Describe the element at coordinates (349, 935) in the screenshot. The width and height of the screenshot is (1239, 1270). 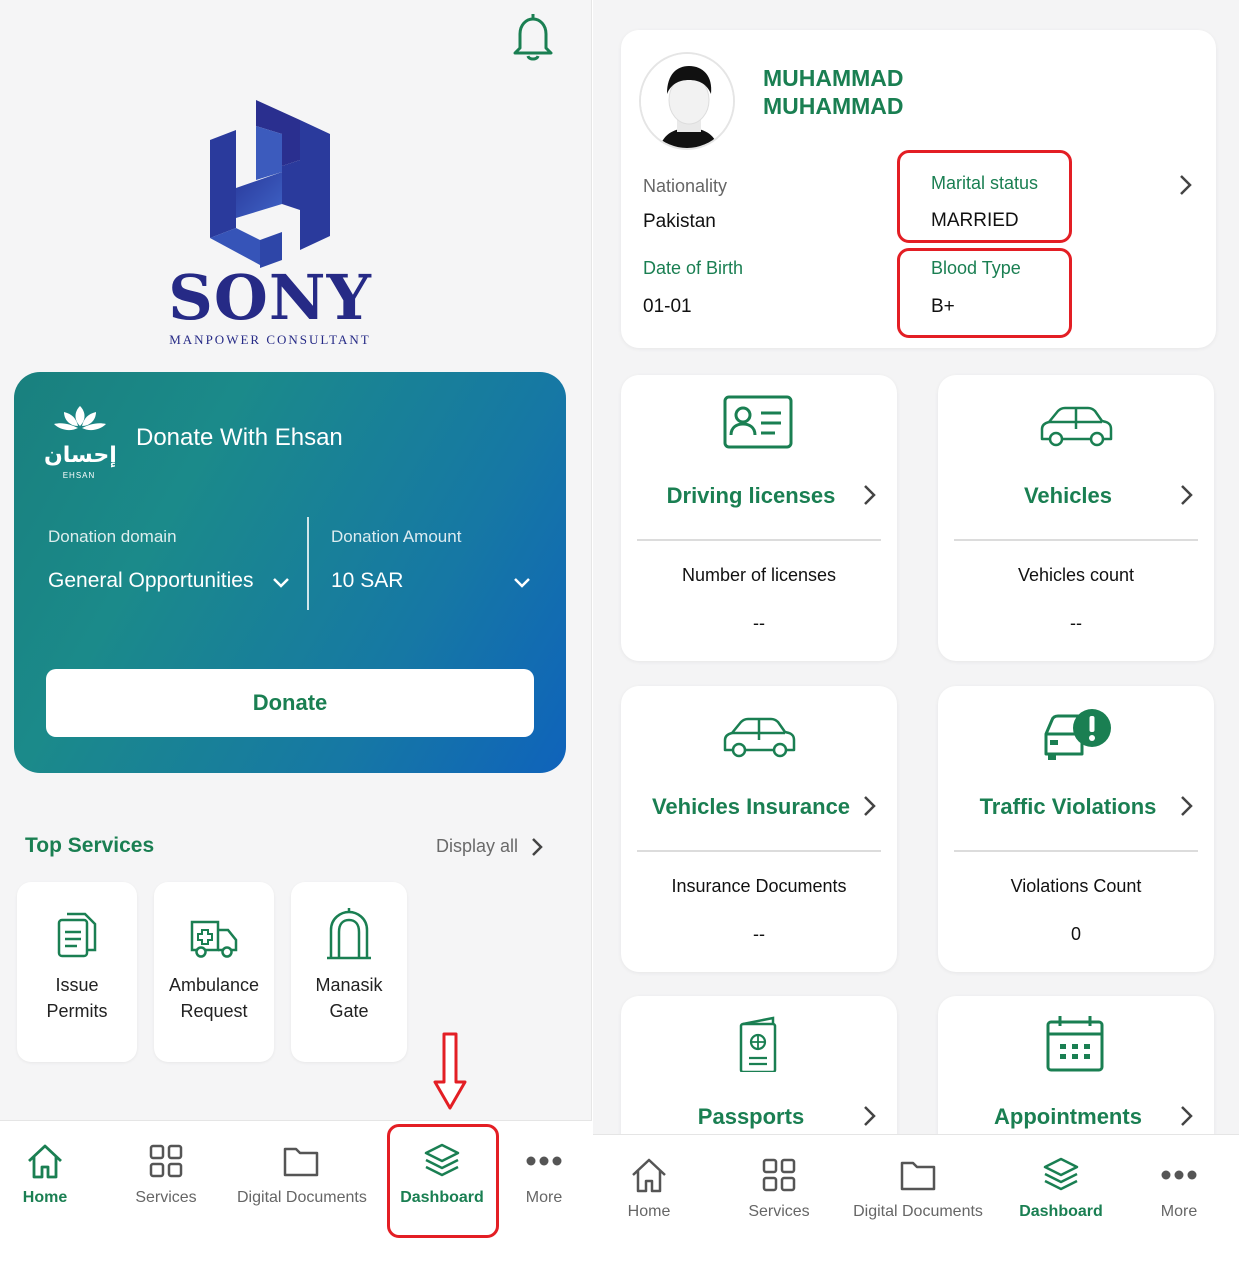
I see `gate-icon` at that location.